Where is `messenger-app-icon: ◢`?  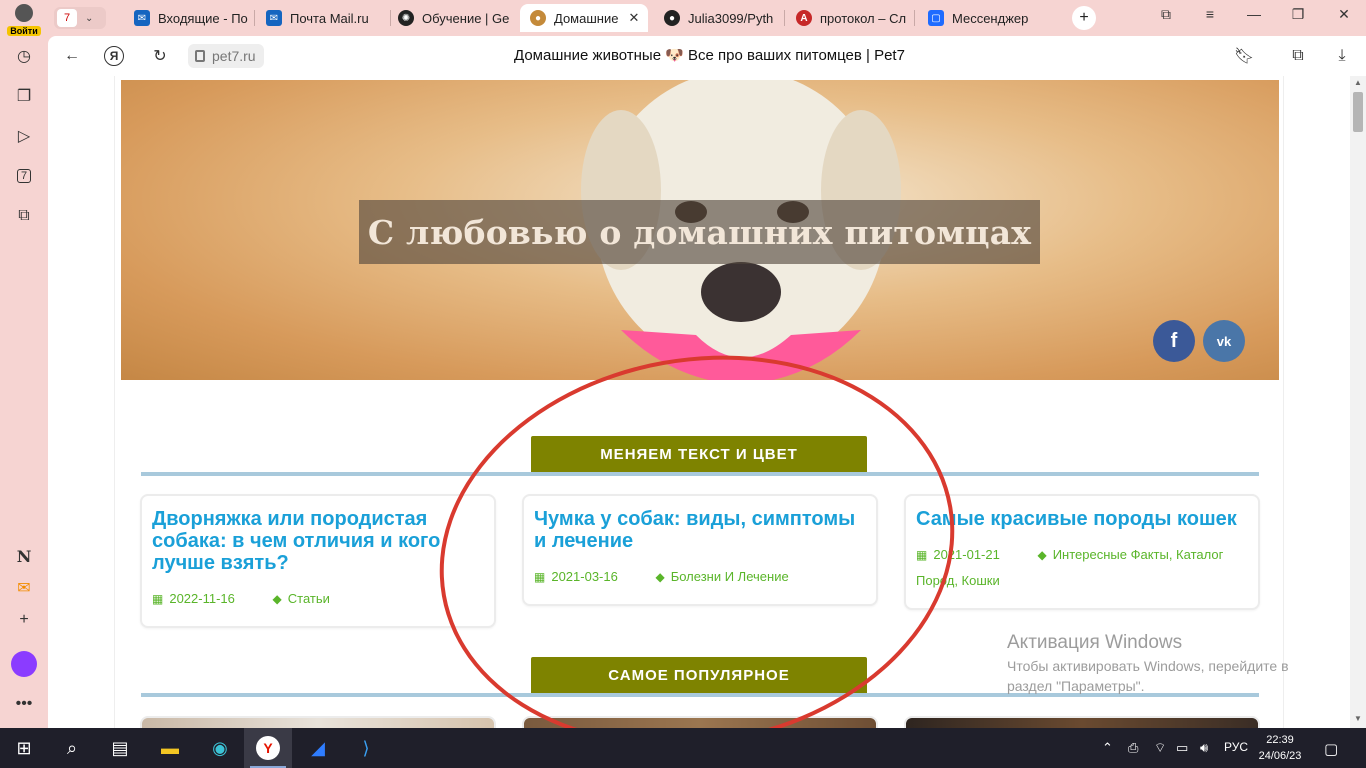
messenger-app-icon: ◢ is located at coordinates (318, 748).